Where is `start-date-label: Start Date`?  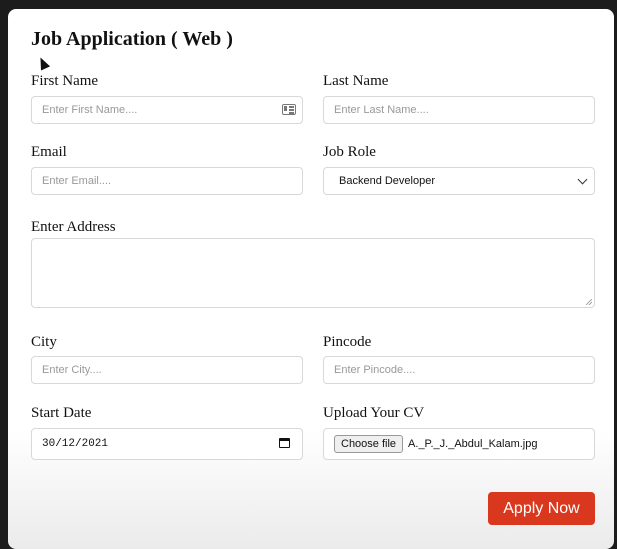 start-date-label: Start Date is located at coordinates (61, 413).